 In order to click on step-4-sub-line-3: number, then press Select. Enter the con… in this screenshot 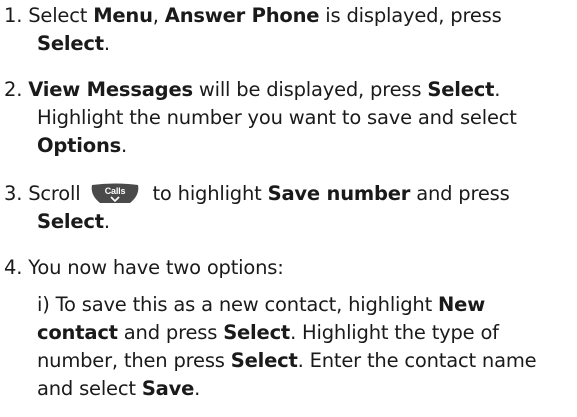, I will do `click(284, 361)`.